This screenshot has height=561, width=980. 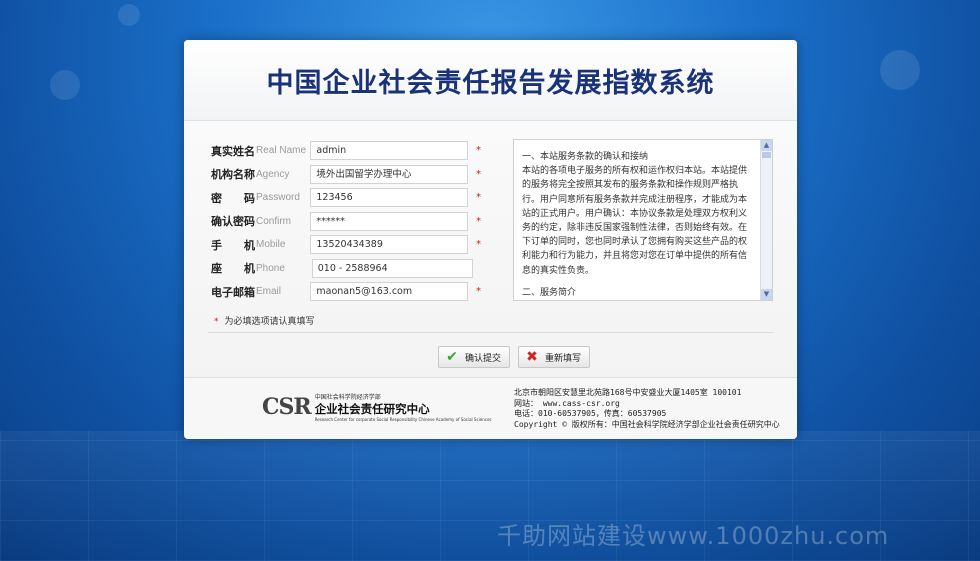 What do you see at coordinates (269, 292) in the screenshot?
I see `field-label-en: Email` at bounding box center [269, 292].